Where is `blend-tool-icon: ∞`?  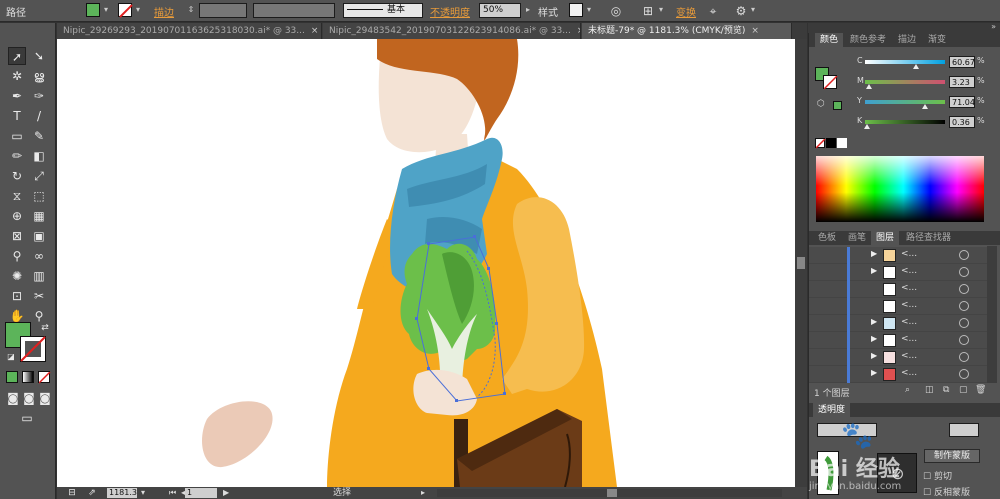
blend-tool-icon: ∞ is located at coordinates (39, 256).